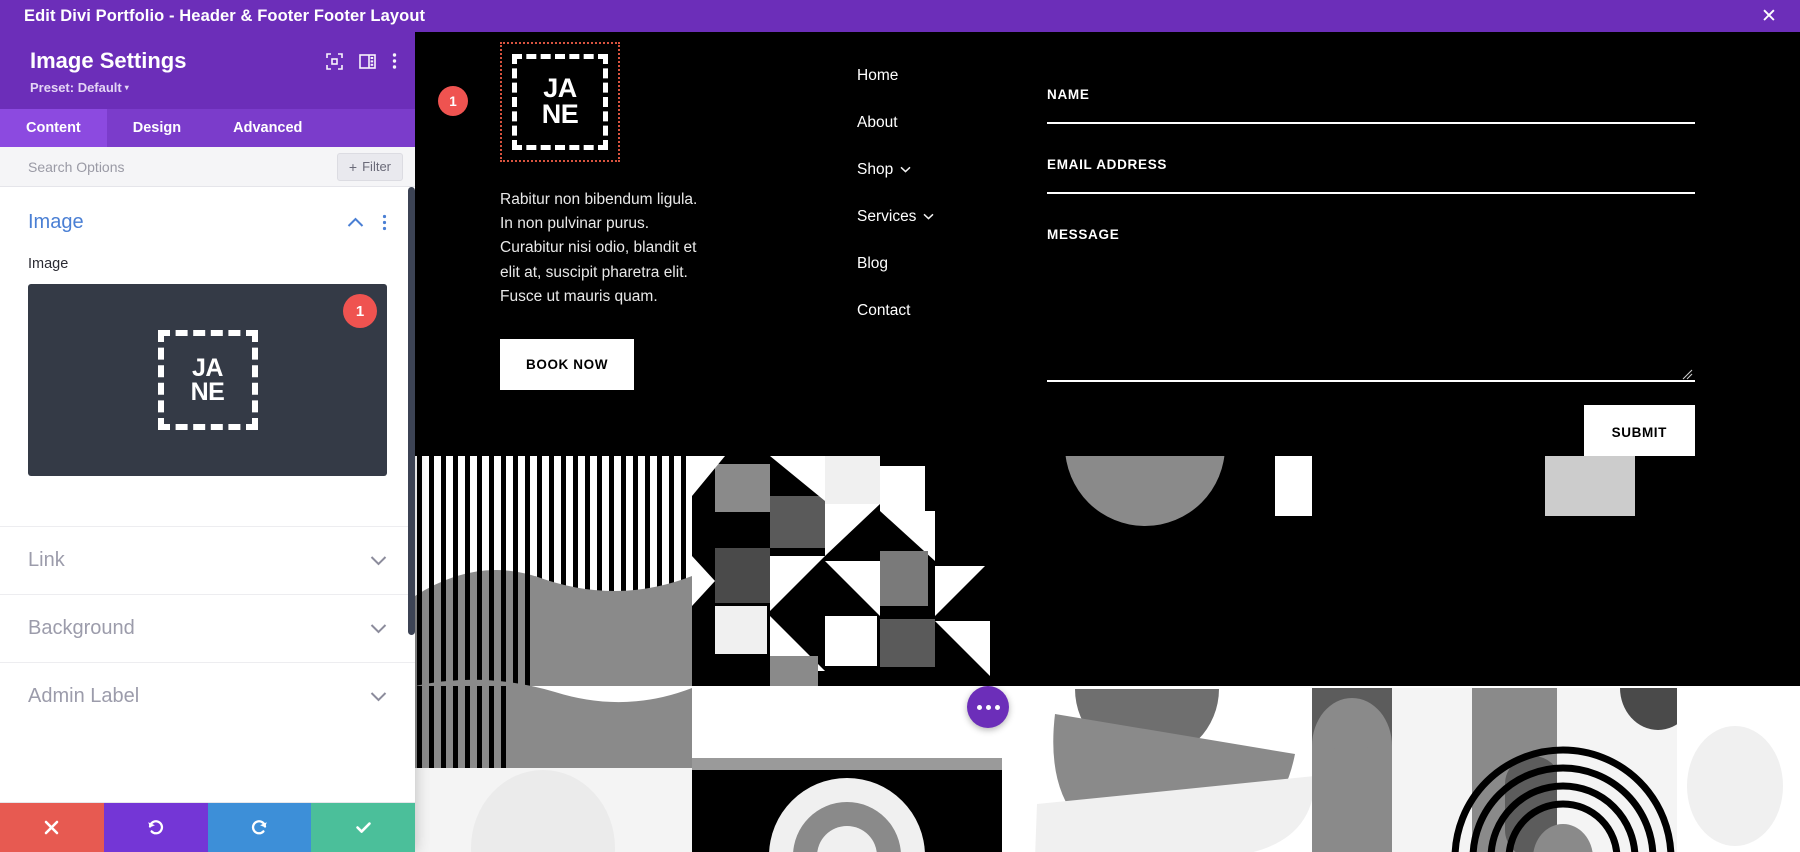  What do you see at coordinates (268, 128) in the screenshot?
I see `tab-advanced: Advanced` at bounding box center [268, 128].